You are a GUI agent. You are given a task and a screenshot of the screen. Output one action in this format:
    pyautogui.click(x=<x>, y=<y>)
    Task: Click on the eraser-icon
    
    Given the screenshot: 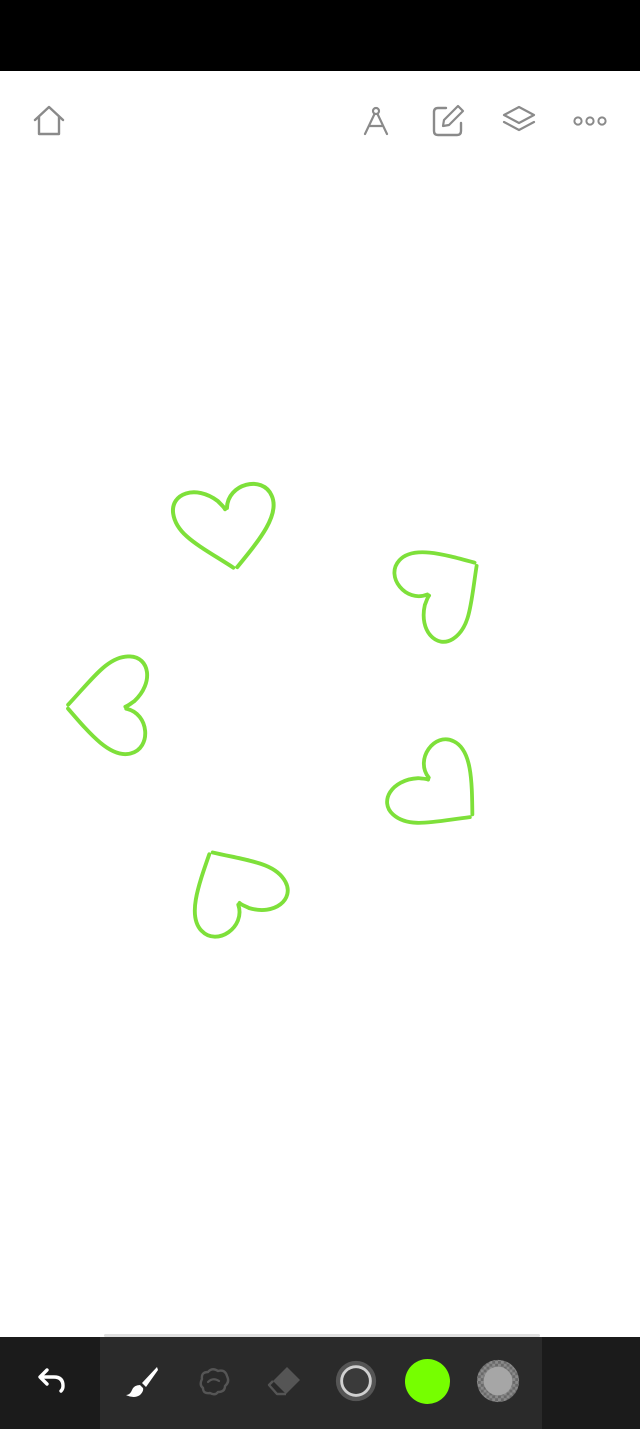 What is the action you would take?
    pyautogui.click(x=283, y=1381)
    